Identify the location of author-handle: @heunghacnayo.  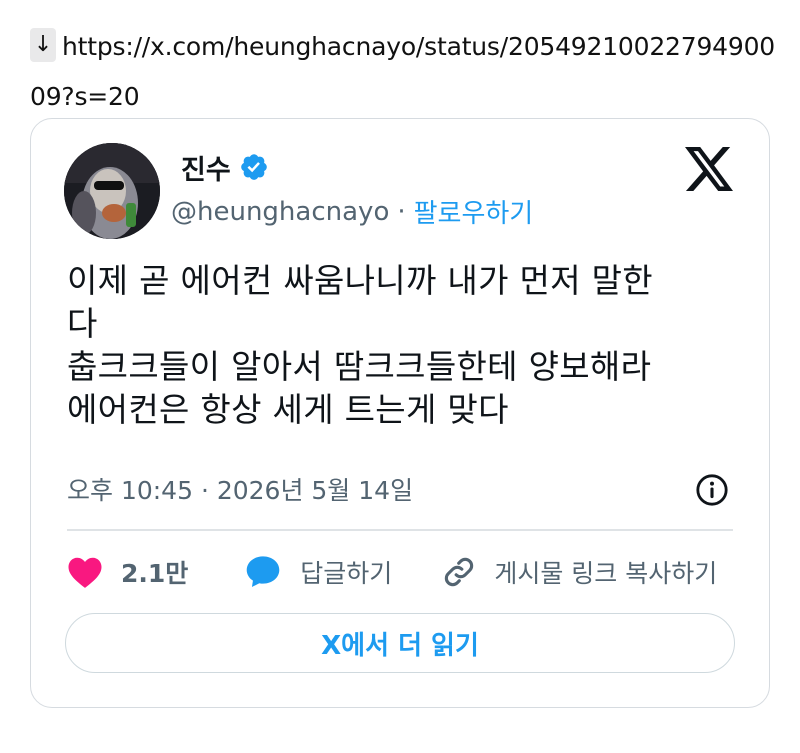
(280, 212).